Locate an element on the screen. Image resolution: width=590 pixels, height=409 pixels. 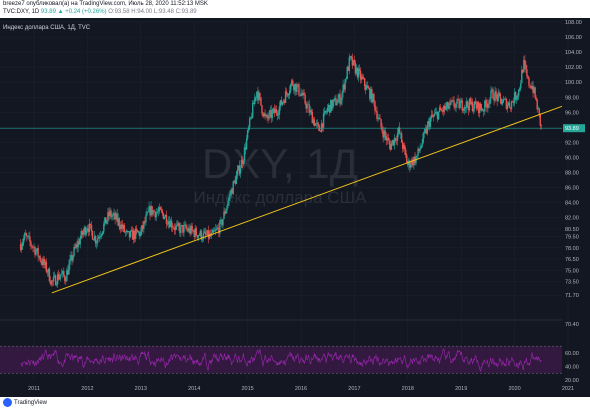
time-tick-label: 2014 is located at coordinates (194, 389).